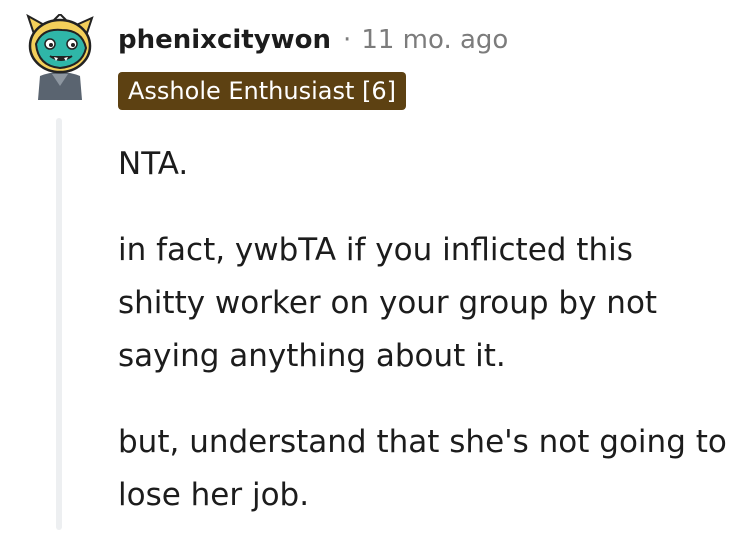  Describe the element at coordinates (224, 40) in the screenshot. I see `username-link: phenixcitywon` at that location.